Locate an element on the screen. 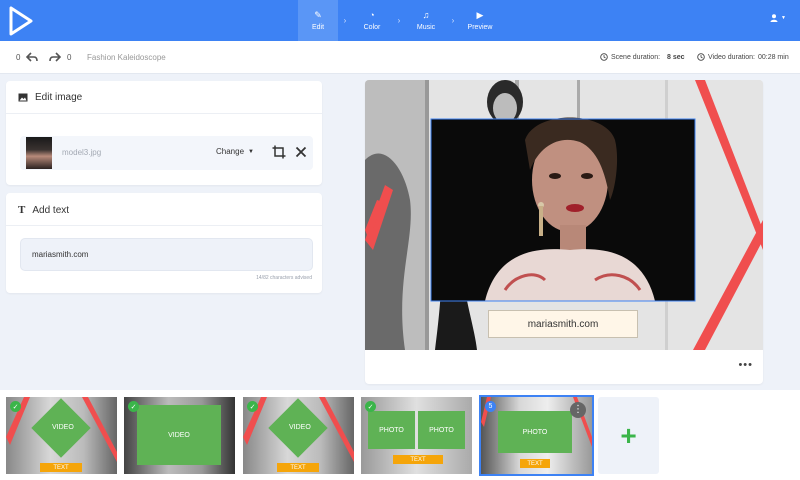 This screenshot has width=800, height=480. scene-duration-label: Scene duration: is located at coordinates (636, 57).